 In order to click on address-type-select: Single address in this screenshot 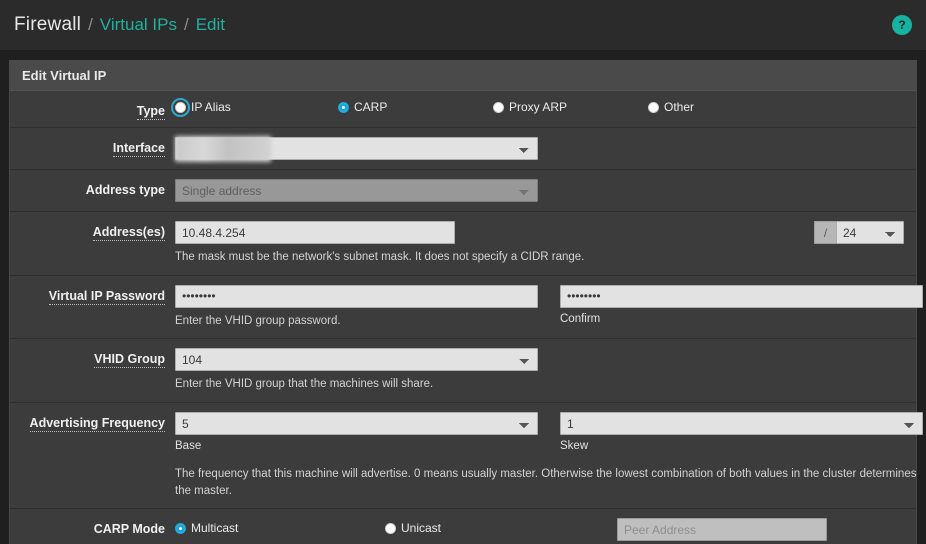, I will do `click(356, 190)`.